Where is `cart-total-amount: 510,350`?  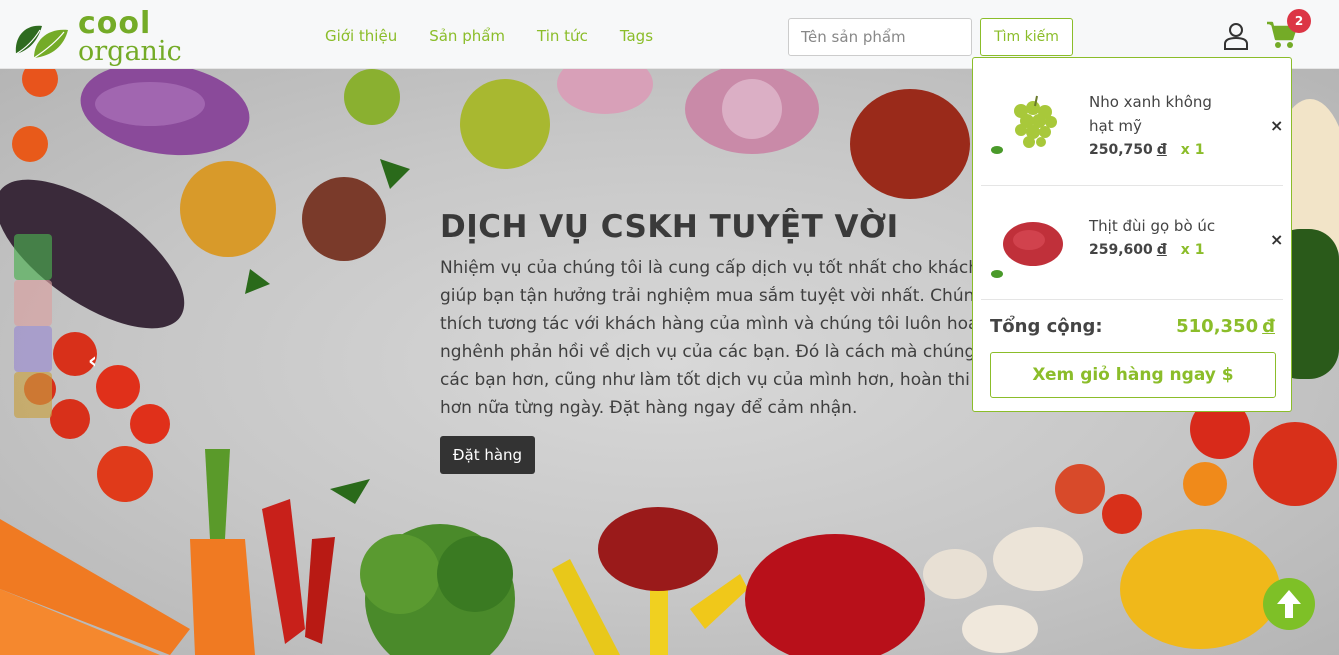
cart-total-amount: 510,350 is located at coordinates (1217, 326).